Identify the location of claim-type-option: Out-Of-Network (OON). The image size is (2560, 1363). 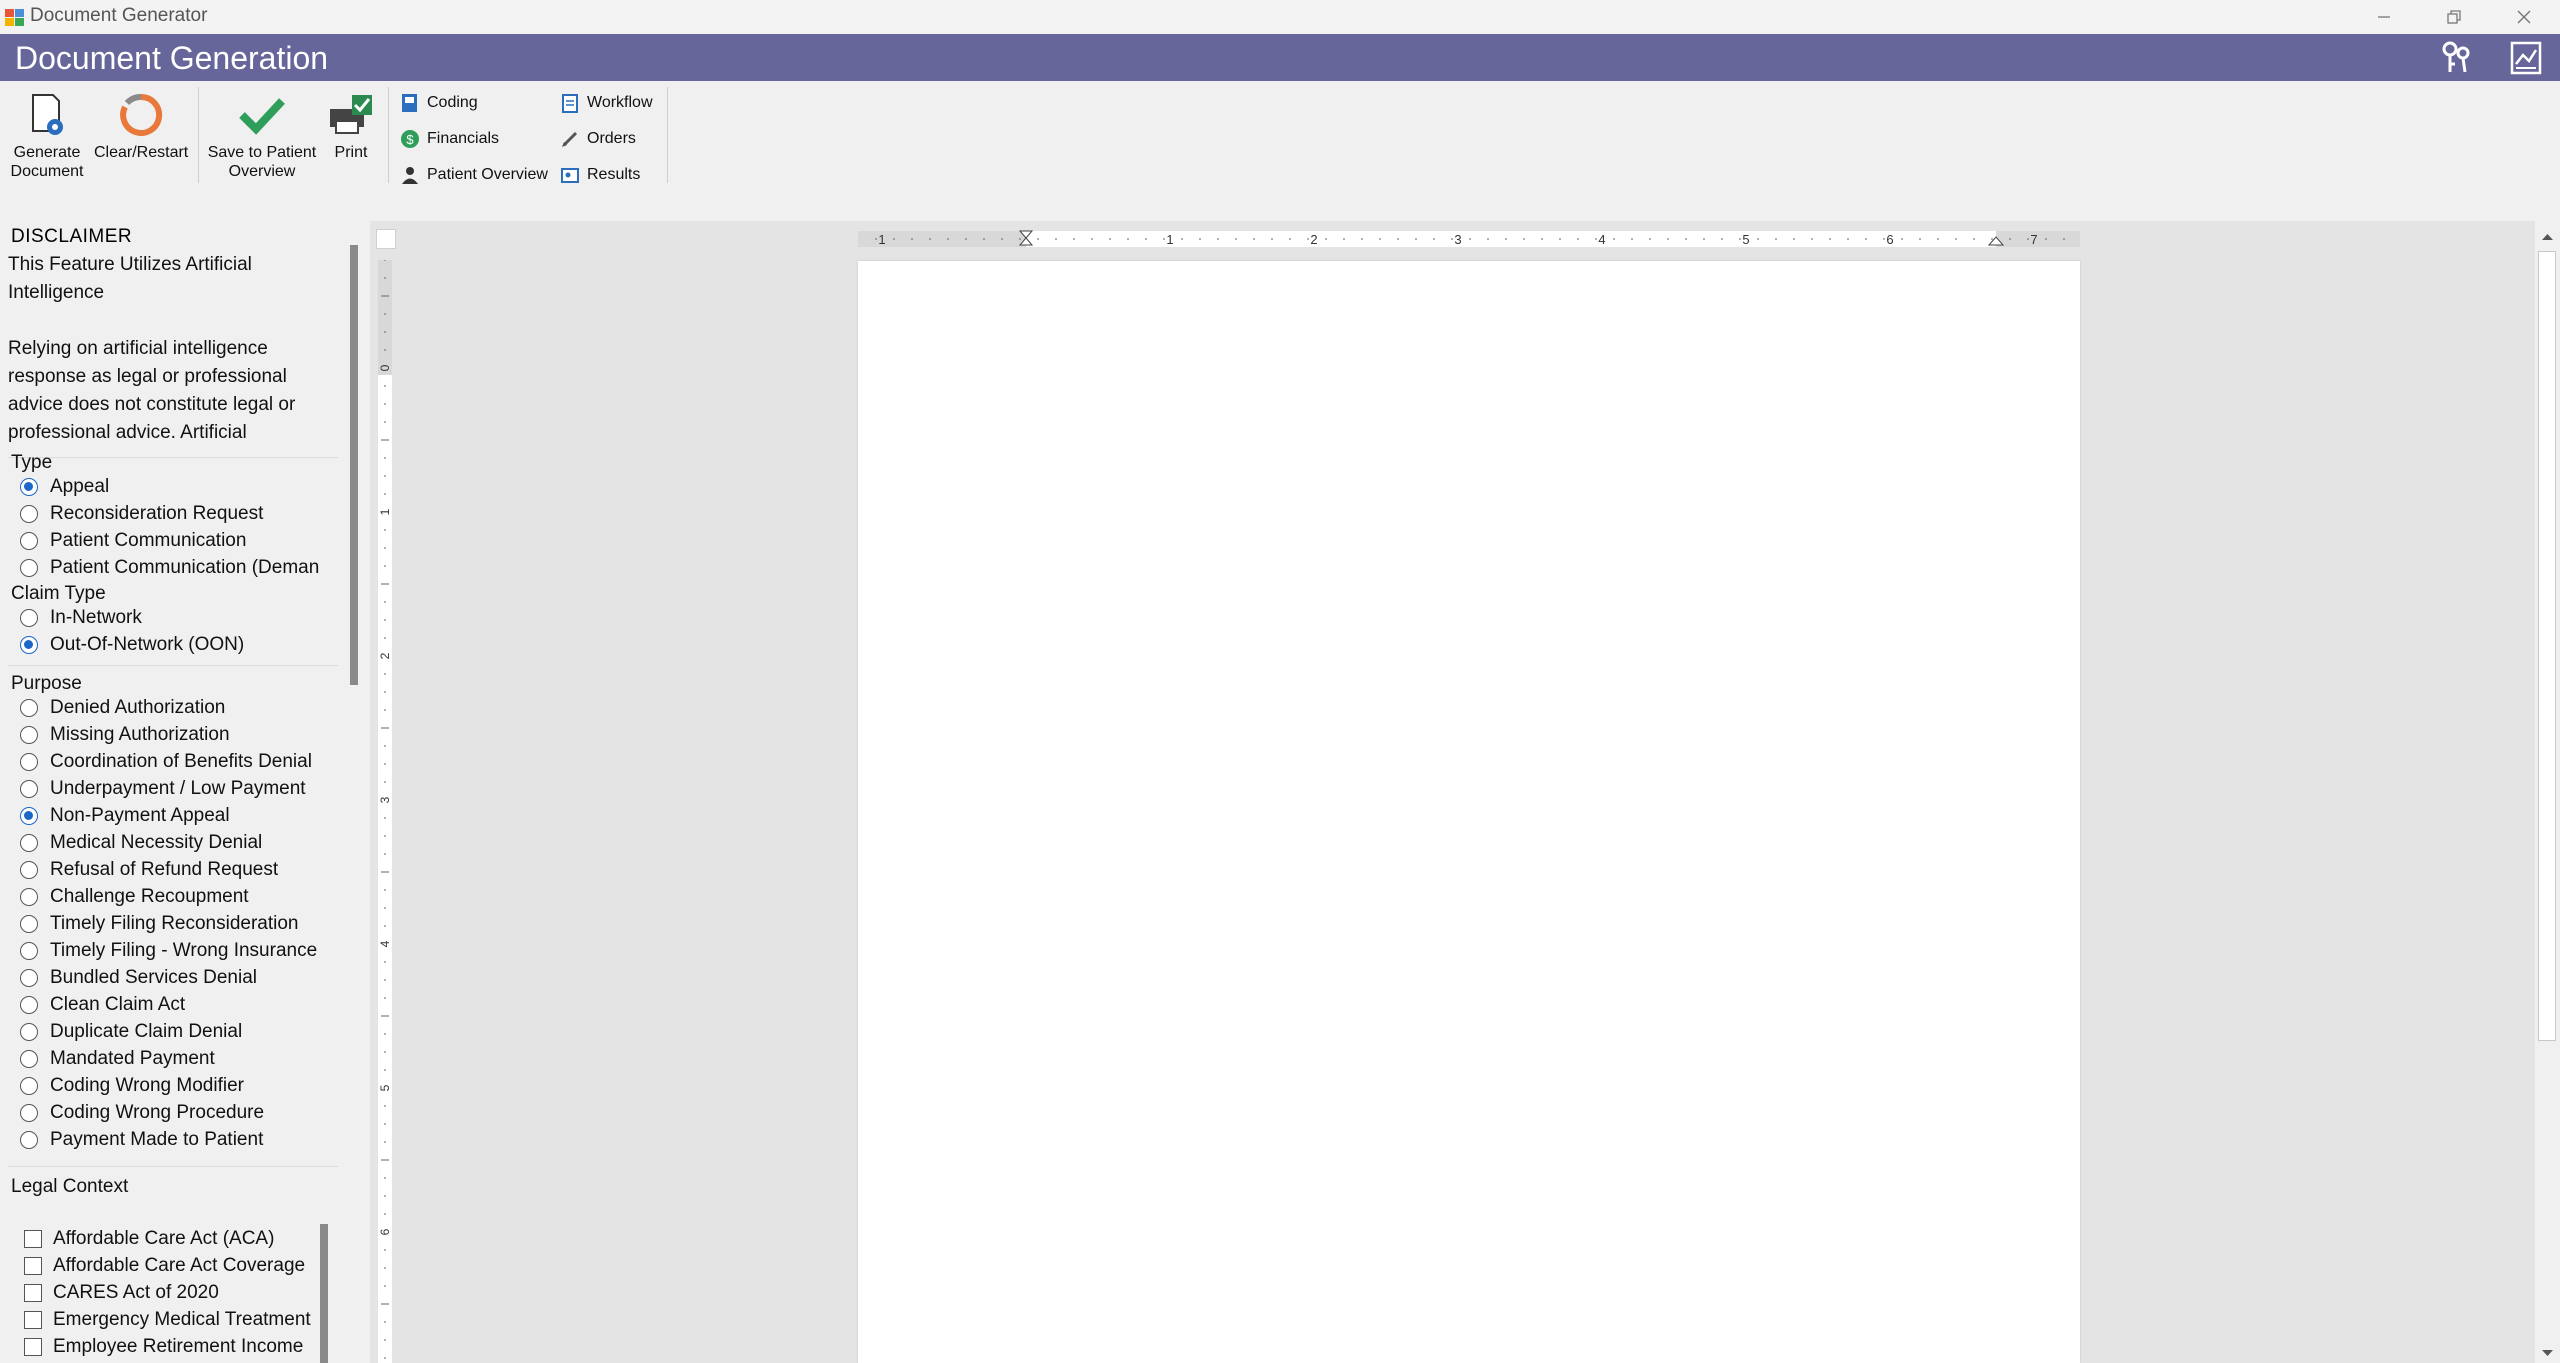
(181, 645).